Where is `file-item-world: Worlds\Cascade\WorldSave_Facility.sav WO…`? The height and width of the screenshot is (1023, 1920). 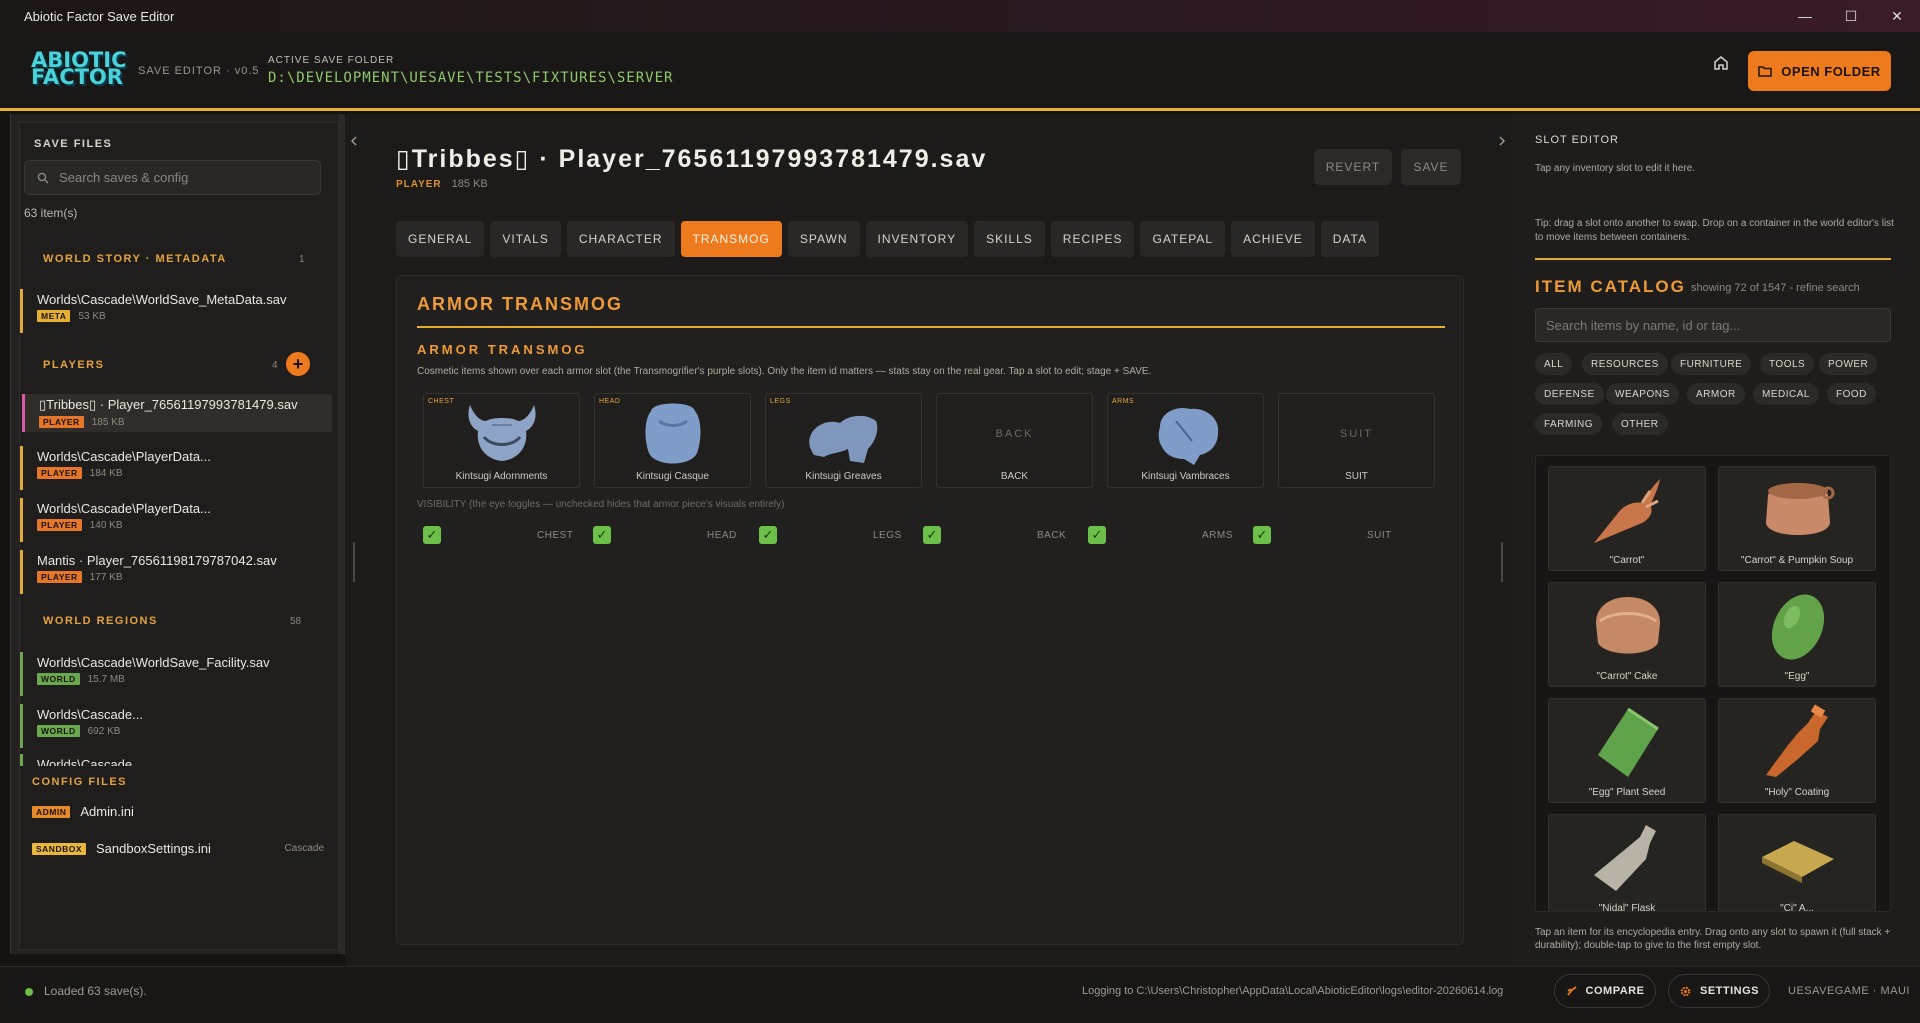 file-item-world: Worlds\Cascade\WorldSave_Facility.sav WO… is located at coordinates (171, 674).